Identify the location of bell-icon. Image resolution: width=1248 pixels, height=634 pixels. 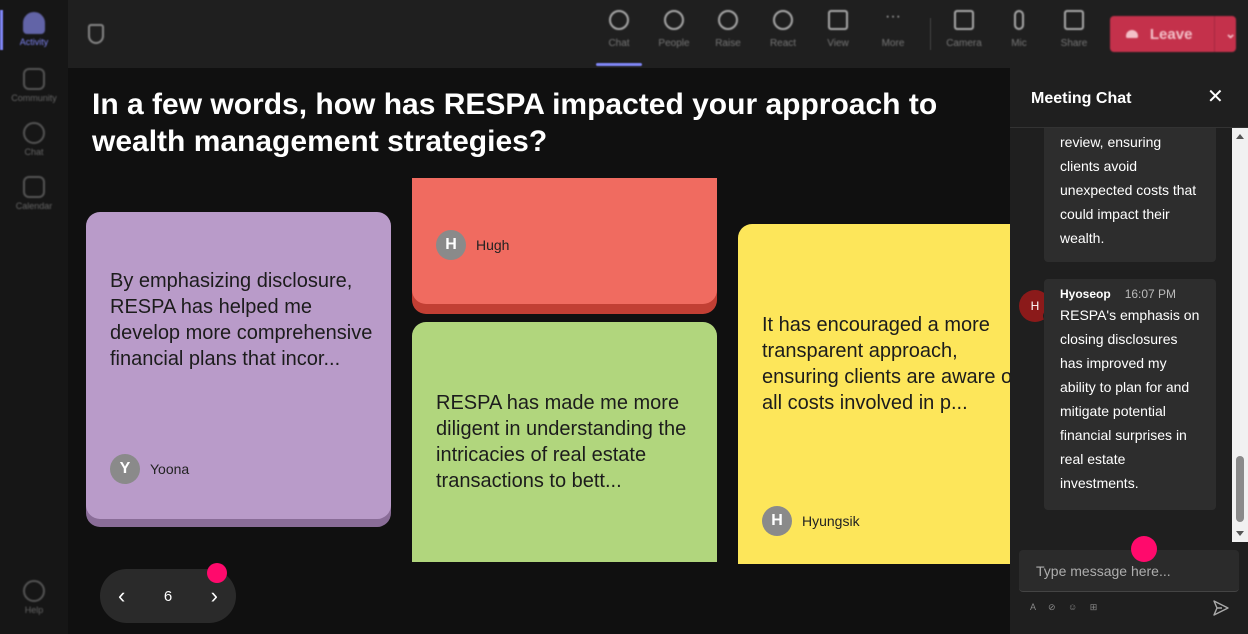
(34, 23).